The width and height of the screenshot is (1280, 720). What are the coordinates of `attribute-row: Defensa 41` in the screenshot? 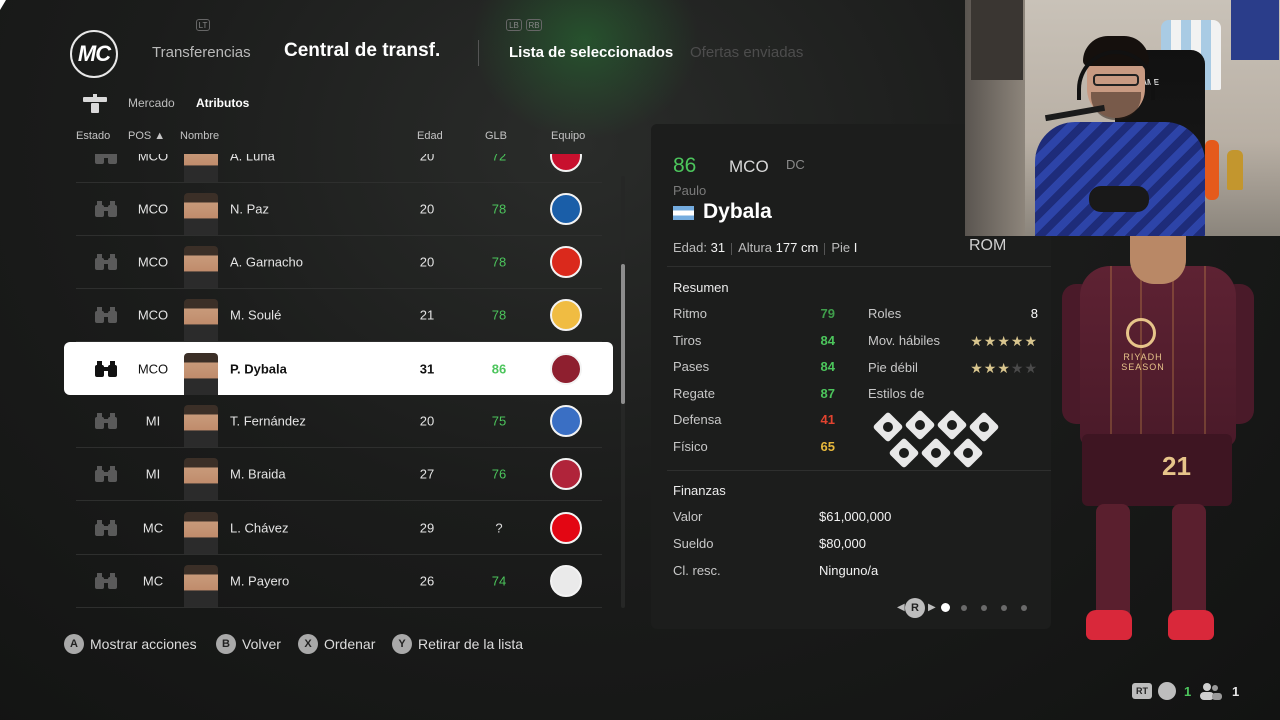 It's located at (754, 422).